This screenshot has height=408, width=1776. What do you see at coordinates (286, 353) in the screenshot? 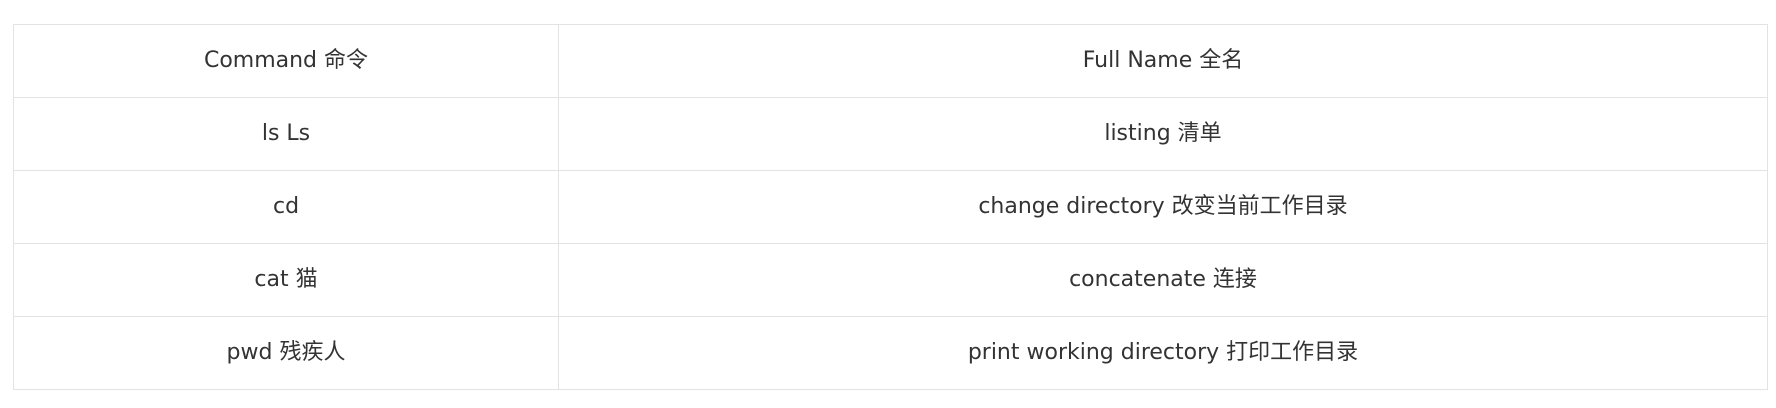
I see `cell-command: pwd 残疾人` at bounding box center [286, 353].